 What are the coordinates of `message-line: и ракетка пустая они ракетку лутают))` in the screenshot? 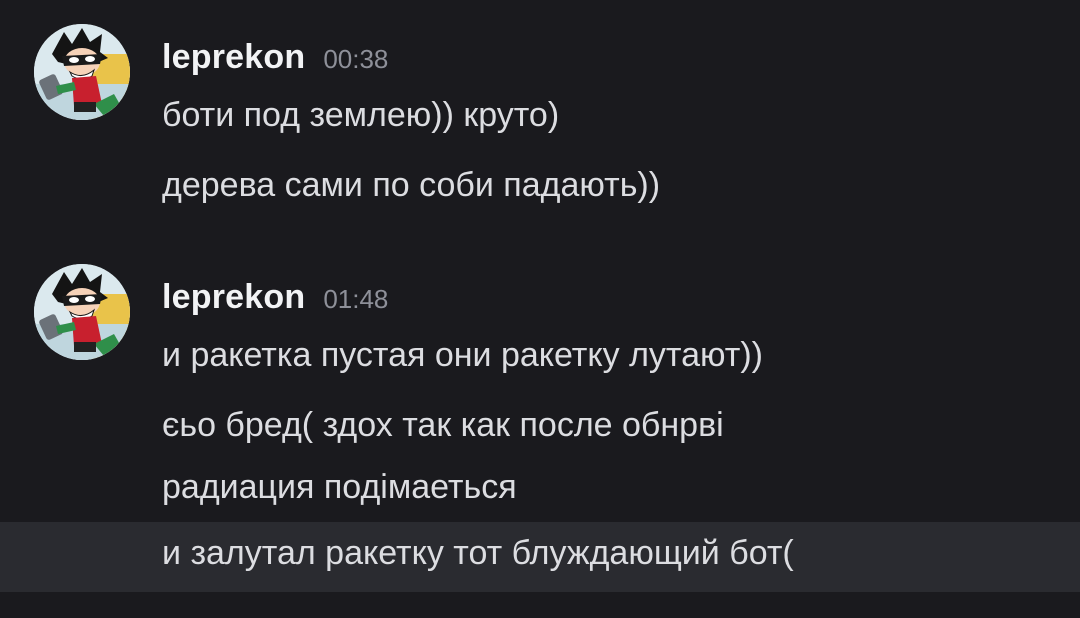 It's located at (540, 359).